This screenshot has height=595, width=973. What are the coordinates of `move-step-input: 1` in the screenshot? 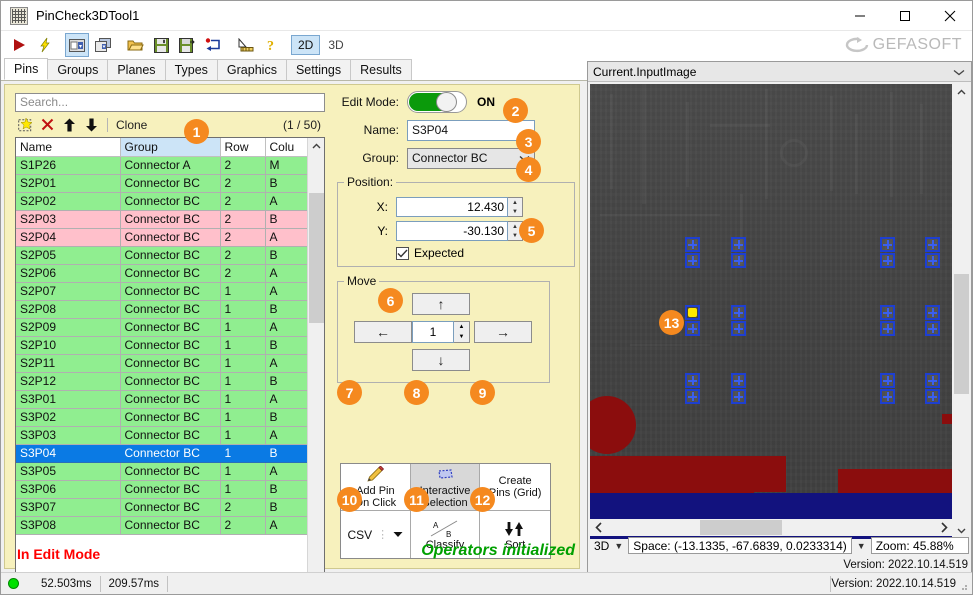 It's located at (433, 332).